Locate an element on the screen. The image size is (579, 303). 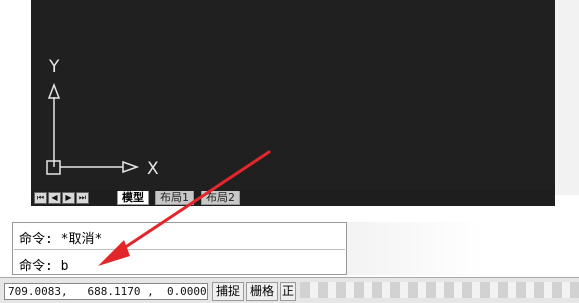
prev-tab-button: ◀ is located at coordinates (54, 198).